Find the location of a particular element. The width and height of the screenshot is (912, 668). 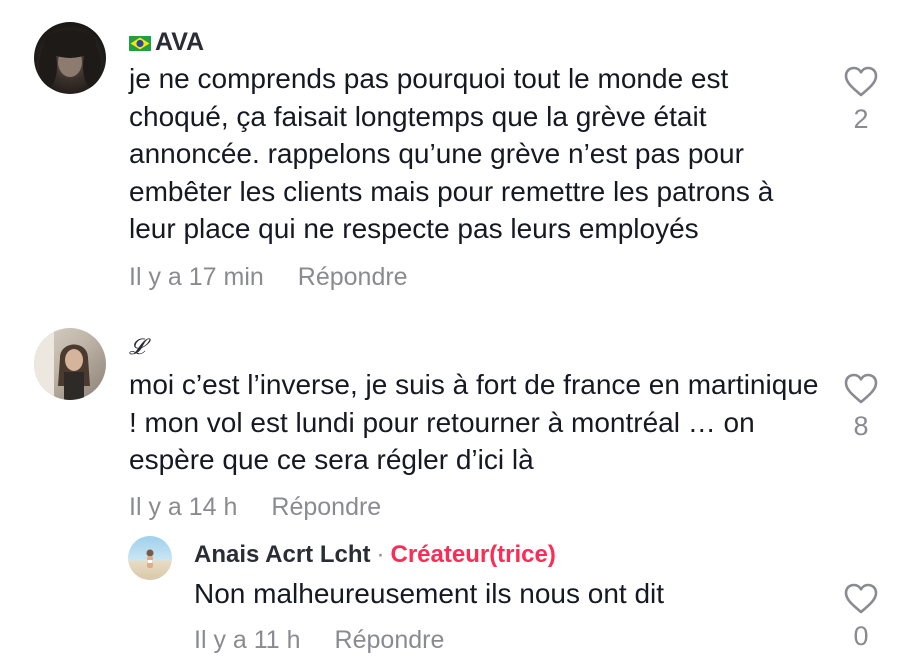

reply-text: Non malheureusement ils nous ont dit is located at coordinates (429, 593).